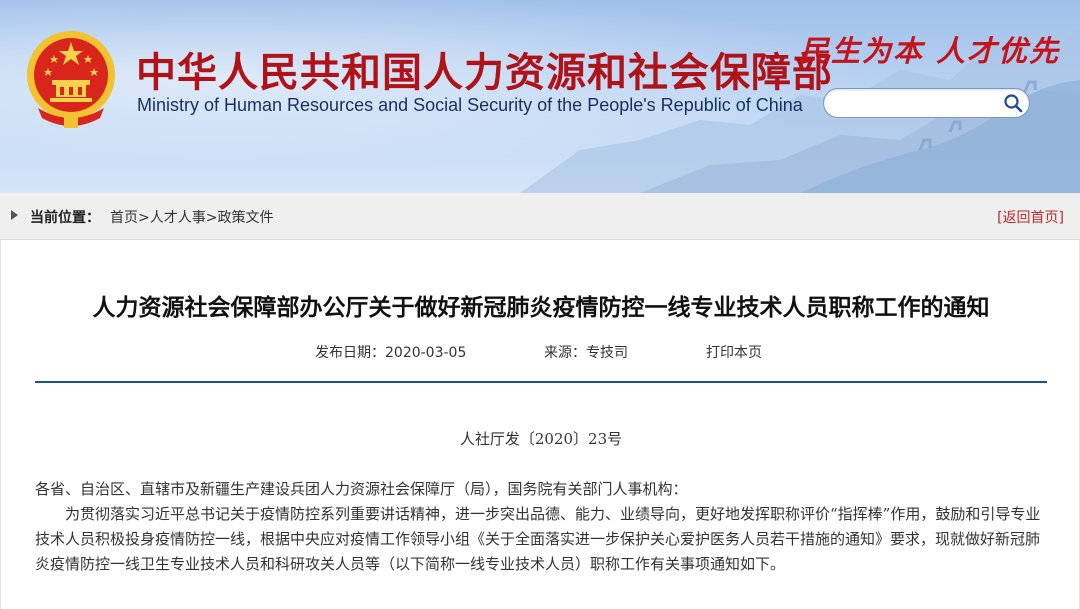 The height and width of the screenshot is (609, 1080). What do you see at coordinates (541, 308) in the screenshot?
I see `article-title: 人力资源社会保障部办公厅关于做好新冠肺炎疫情防控一线专业技术人员职称工作的通知` at bounding box center [541, 308].